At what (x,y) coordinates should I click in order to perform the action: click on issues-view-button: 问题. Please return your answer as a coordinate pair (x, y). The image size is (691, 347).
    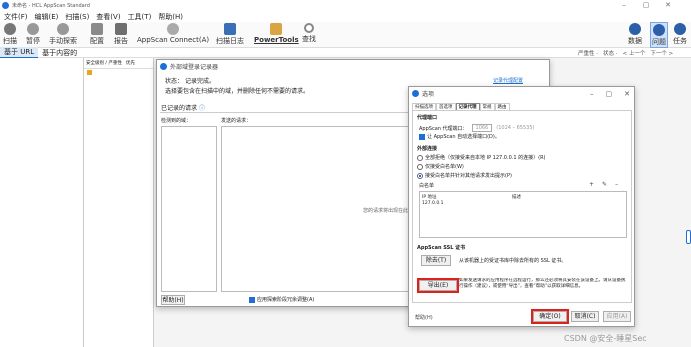
    Looking at the image, I should click on (659, 35).